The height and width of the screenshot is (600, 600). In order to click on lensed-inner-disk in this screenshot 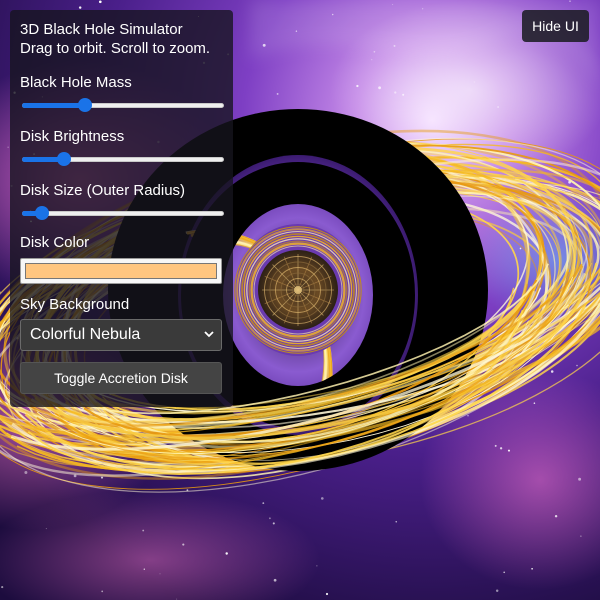, I will do `click(298, 290)`.